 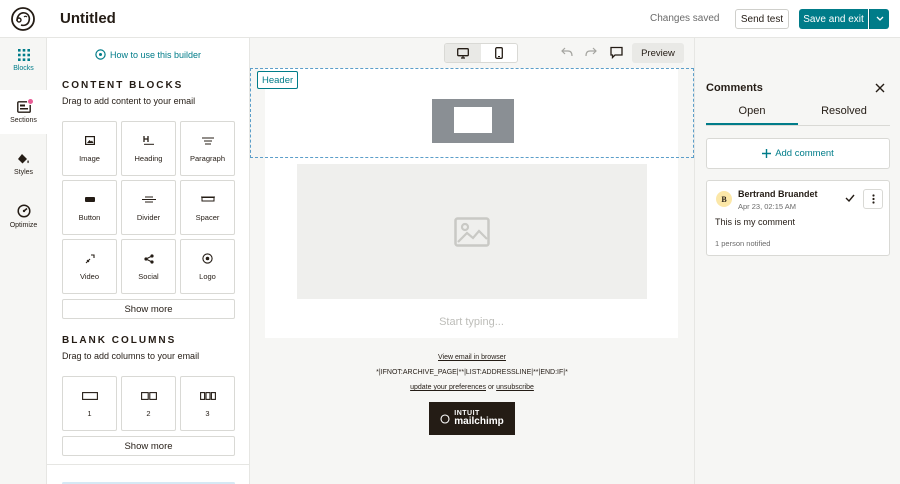 What do you see at coordinates (89, 395) in the screenshot?
I see `one-column-icon` at bounding box center [89, 395].